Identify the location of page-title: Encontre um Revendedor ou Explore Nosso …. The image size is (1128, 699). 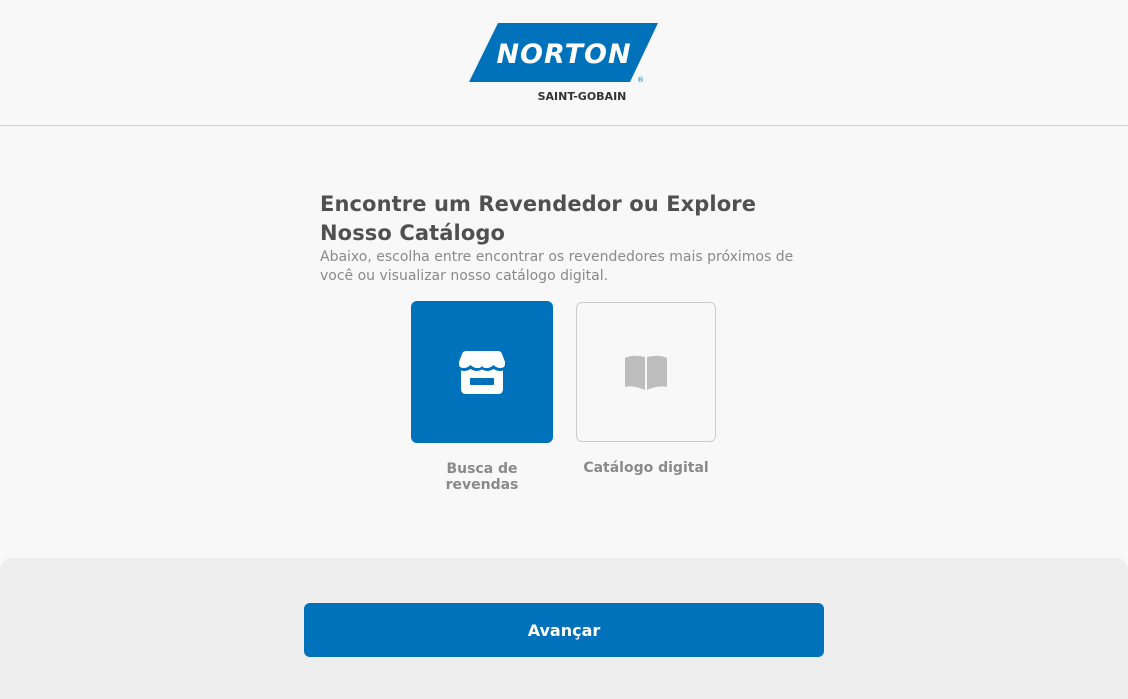
(538, 218).